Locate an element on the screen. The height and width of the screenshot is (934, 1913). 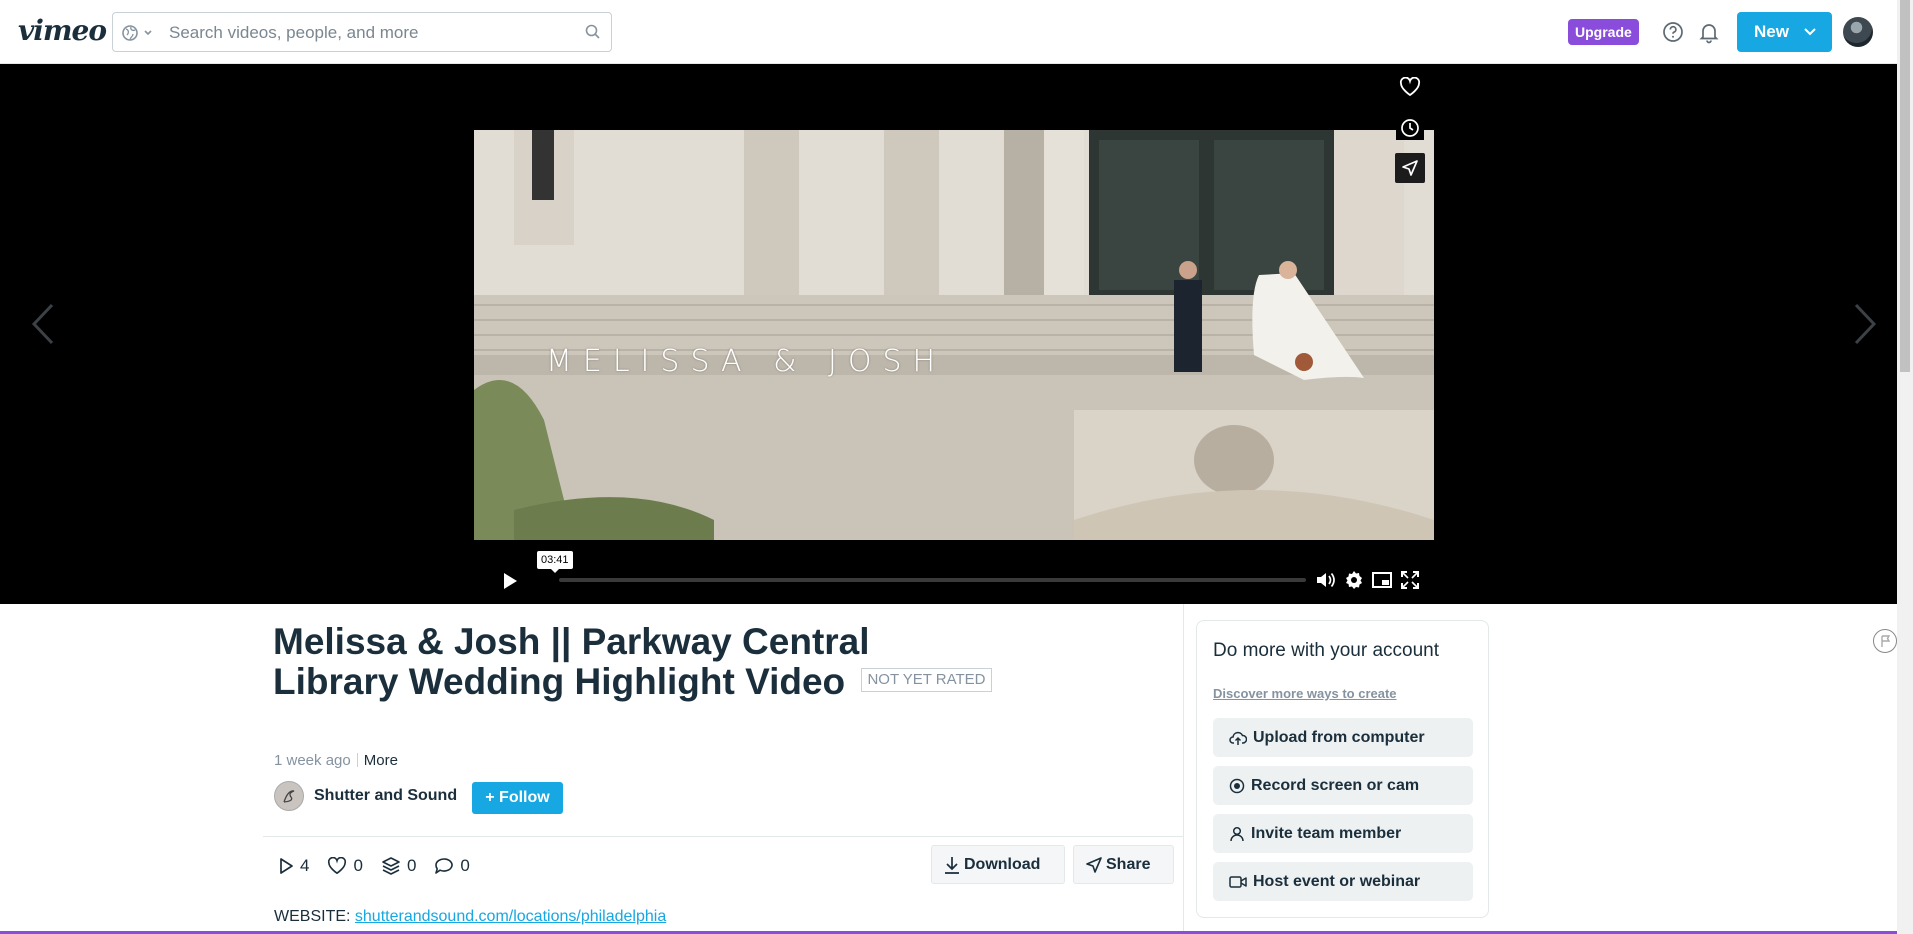
report-flag-icon is located at coordinates (1885, 641).